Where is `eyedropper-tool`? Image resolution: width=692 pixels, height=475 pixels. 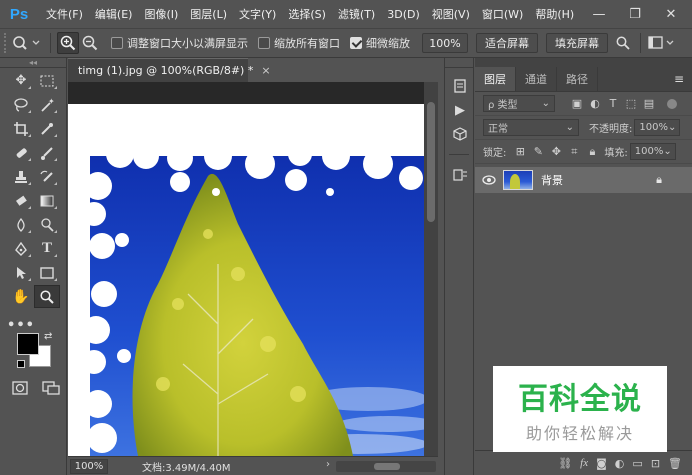
eyedropper-tool is located at coordinates (47, 128).